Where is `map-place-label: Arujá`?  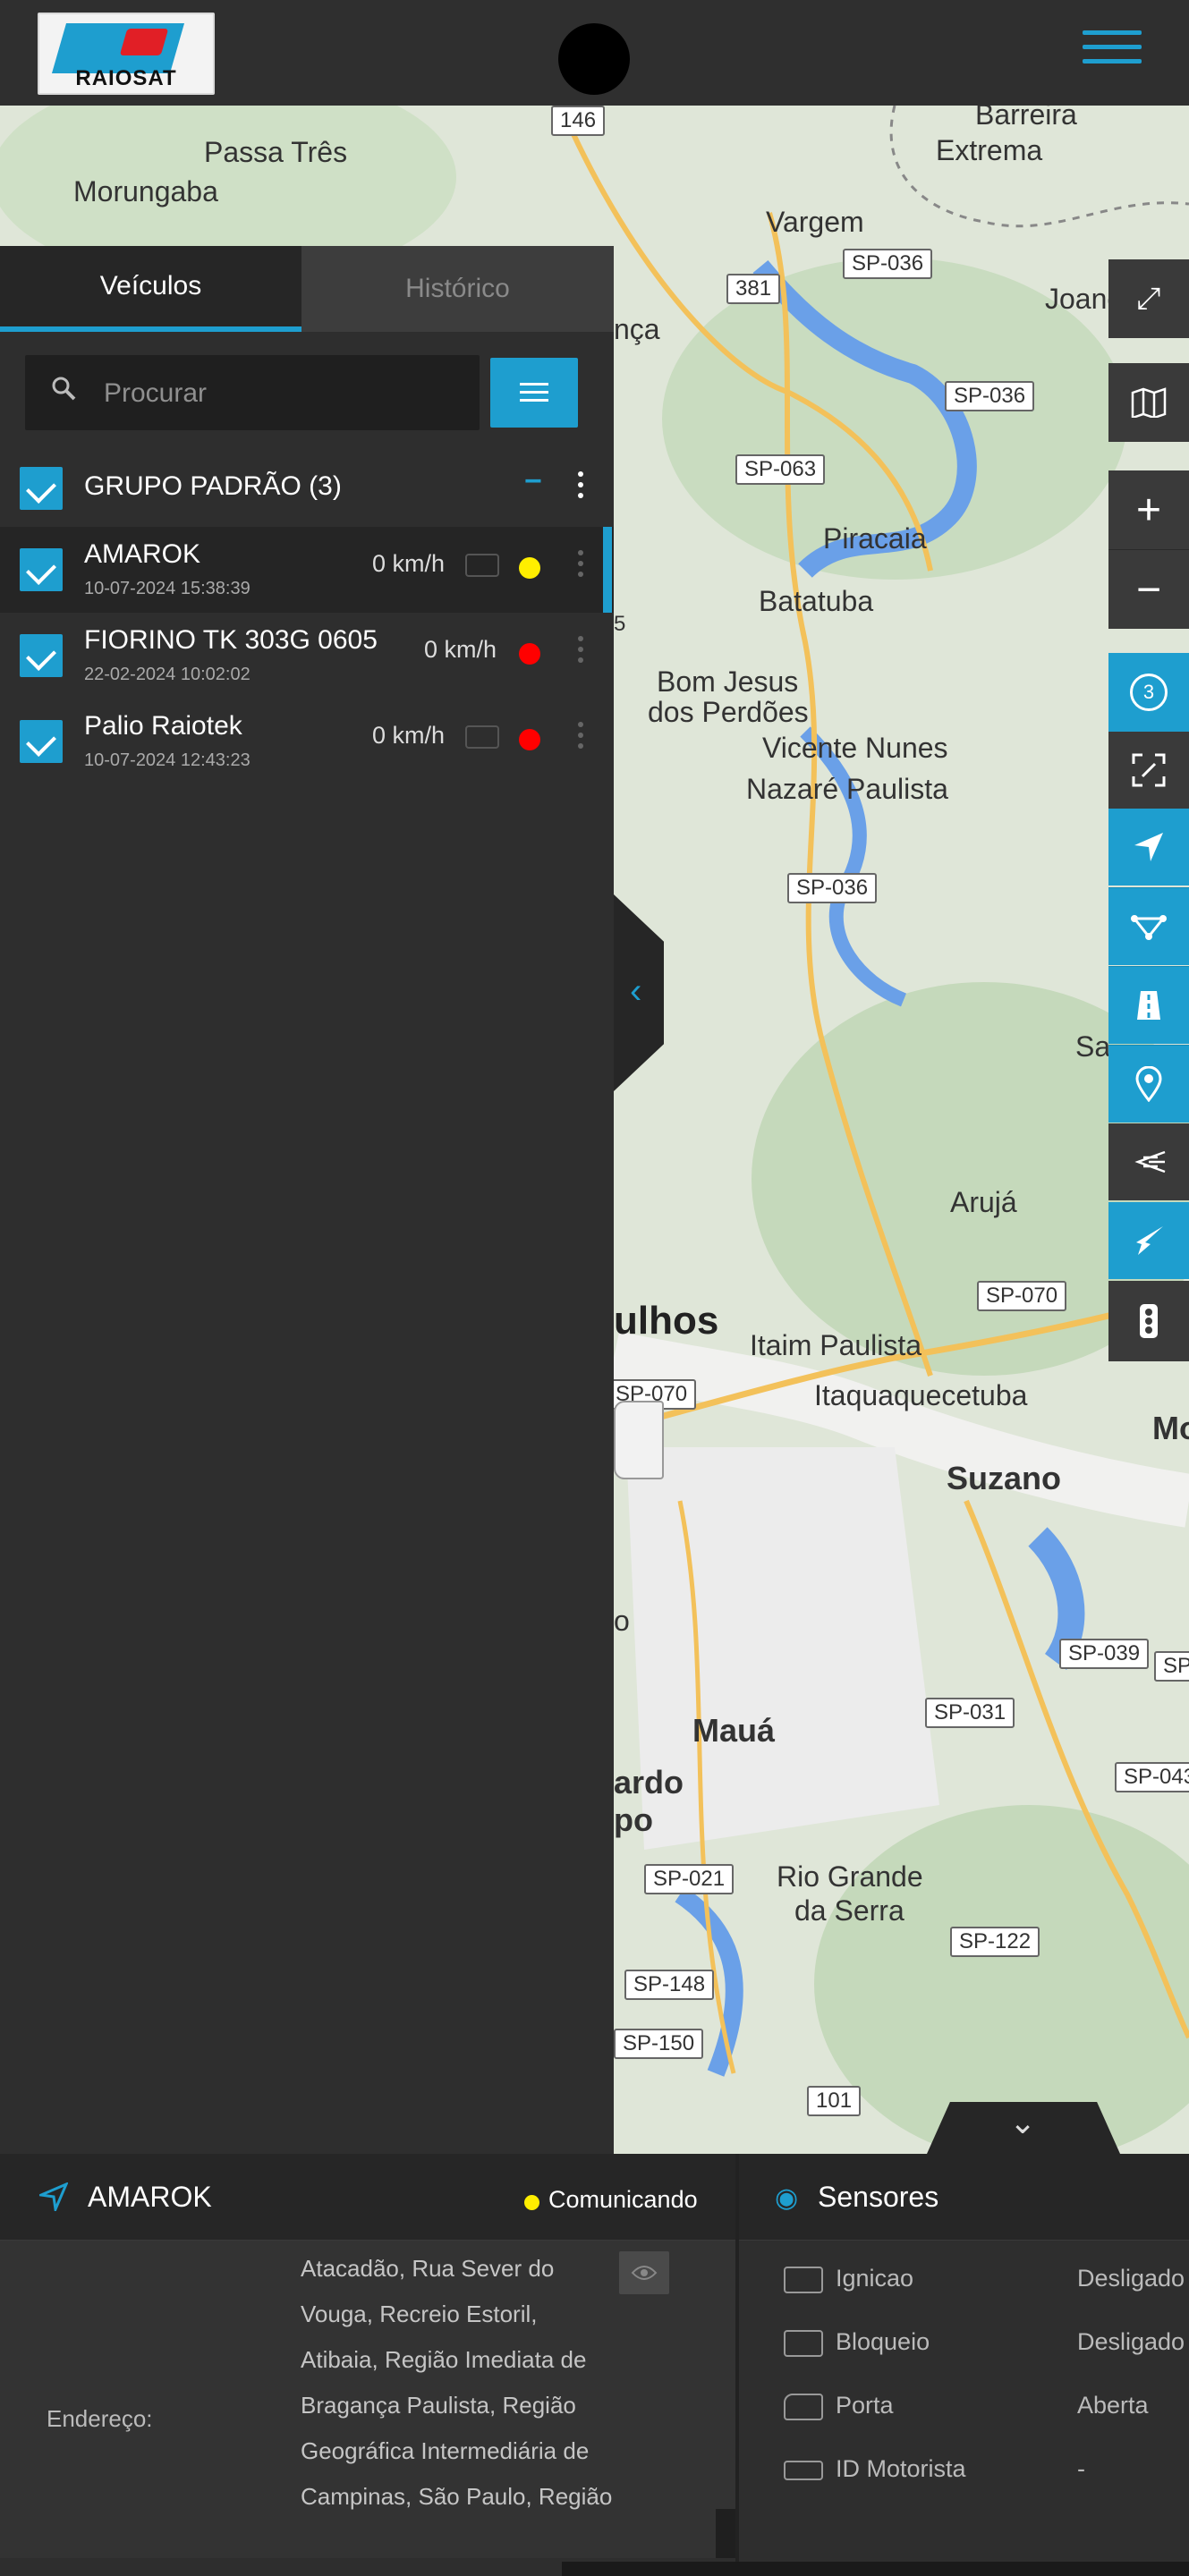 map-place-label: Arujá is located at coordinates (983, 1202).